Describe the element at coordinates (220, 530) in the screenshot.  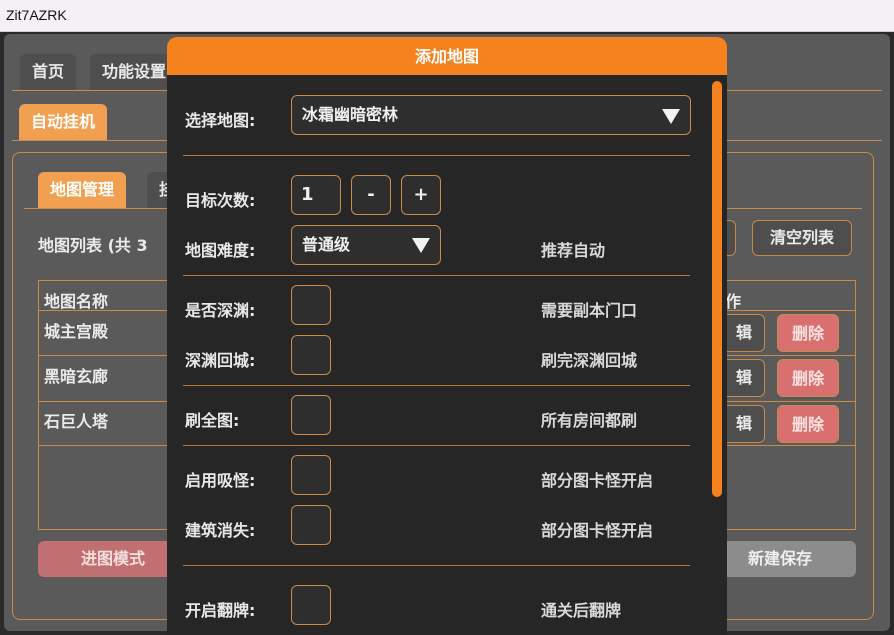
I see `building-vanish-label: 建筑消失:` at that location.